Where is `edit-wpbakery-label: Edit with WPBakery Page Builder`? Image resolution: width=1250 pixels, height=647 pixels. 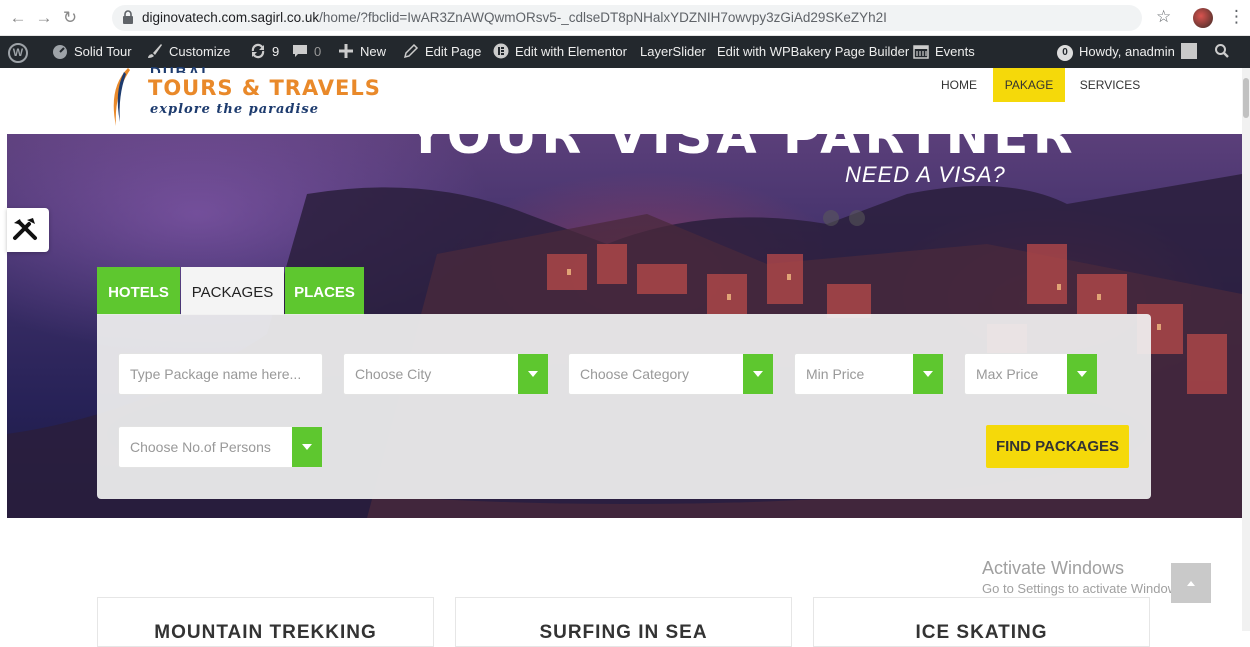 edit-wpbakery-label: Edit with WPBakery Page Builder is located at coordinates (813, 51).